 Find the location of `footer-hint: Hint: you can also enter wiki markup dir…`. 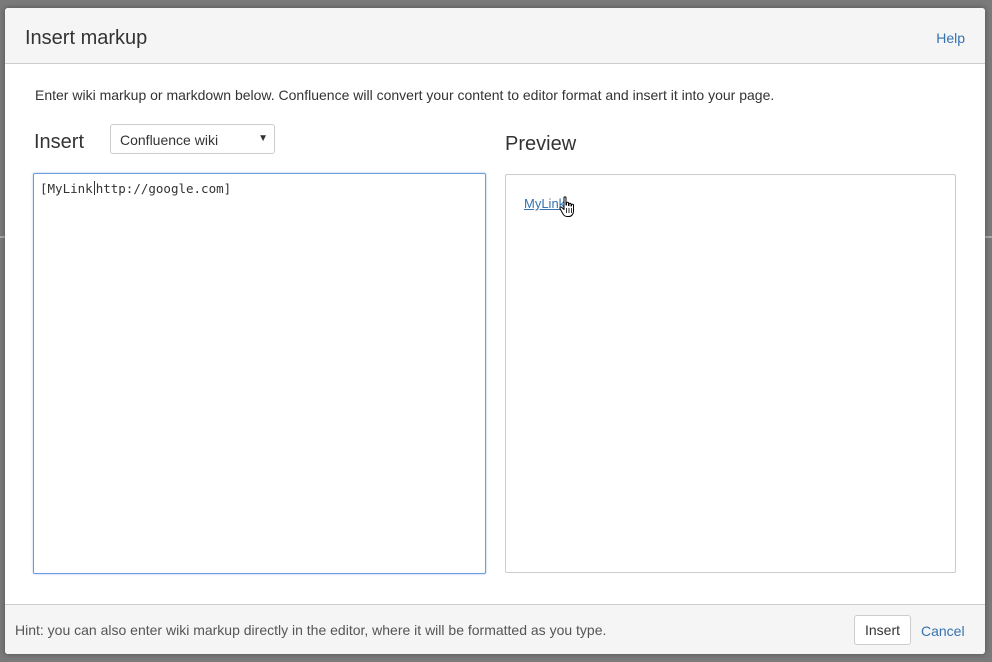

footer-hint: Hint: you can also enter wiki markup dir… is located at coordinates (311, 630).